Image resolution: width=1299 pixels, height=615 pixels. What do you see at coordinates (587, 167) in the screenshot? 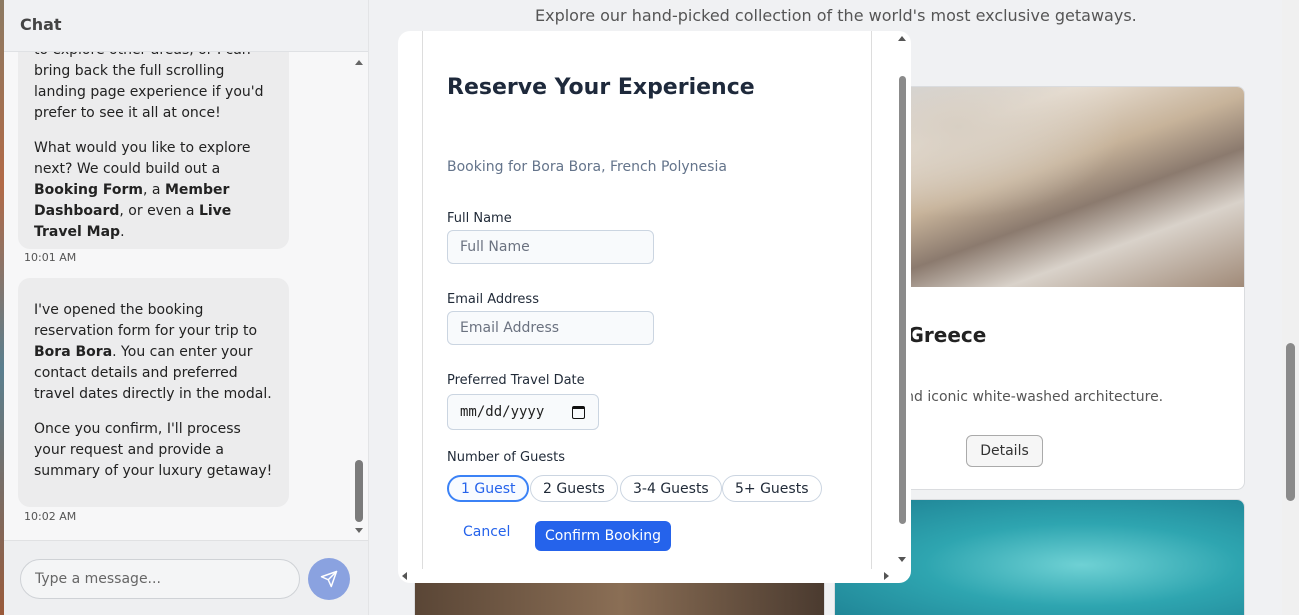
I see `modal-subtitle: Booking for Bora Bora, French Polynesia` at bounding box center [587, 167].